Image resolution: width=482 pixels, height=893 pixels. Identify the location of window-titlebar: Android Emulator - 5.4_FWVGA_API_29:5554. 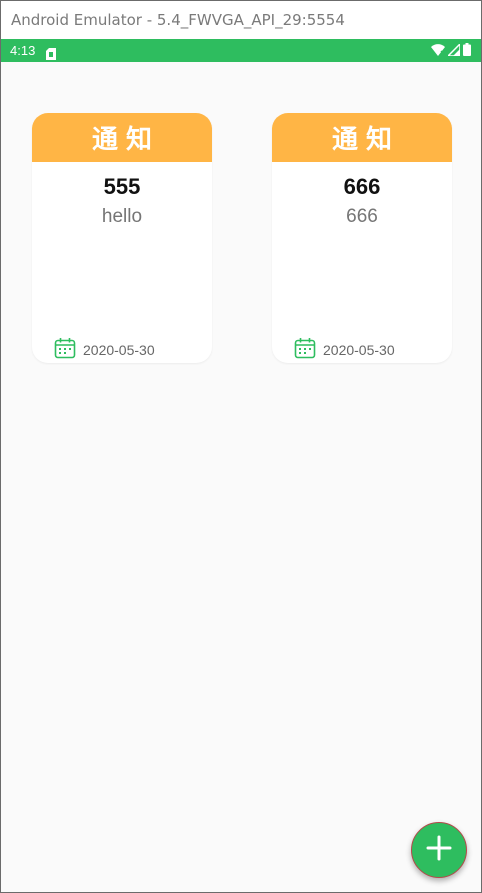
(241, 20).